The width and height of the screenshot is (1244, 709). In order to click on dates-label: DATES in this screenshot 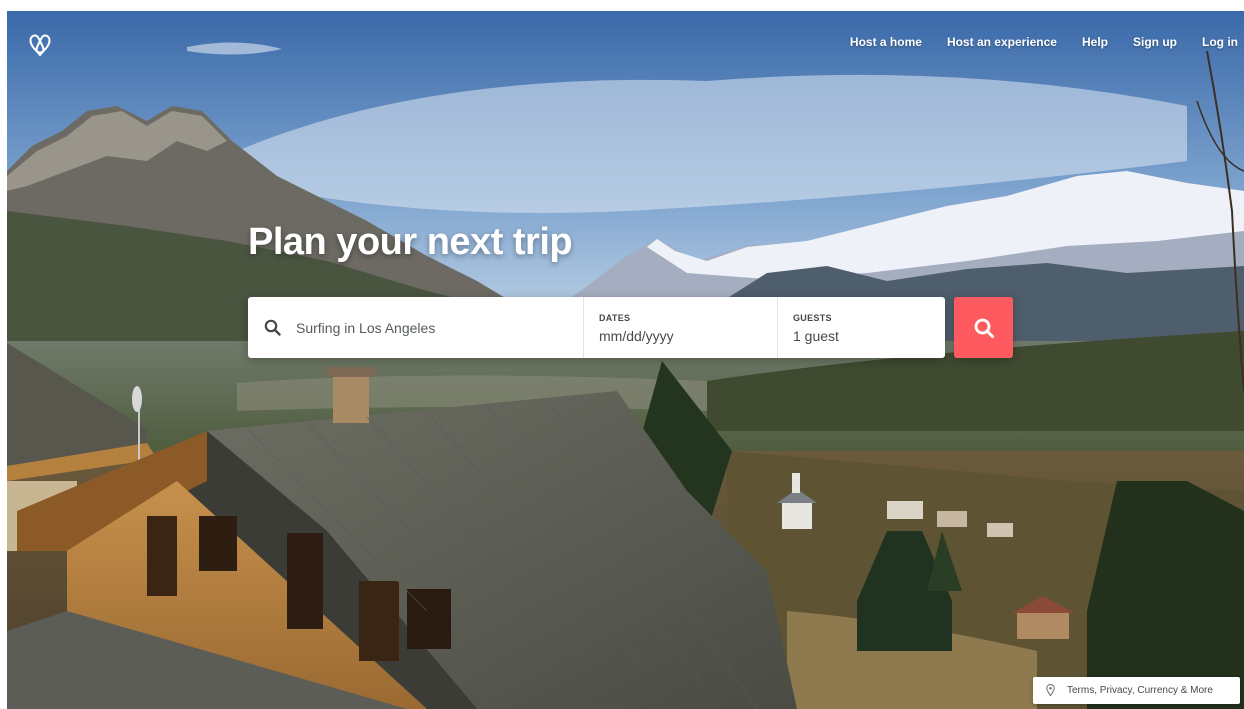, I will do `click(615, 318)`.